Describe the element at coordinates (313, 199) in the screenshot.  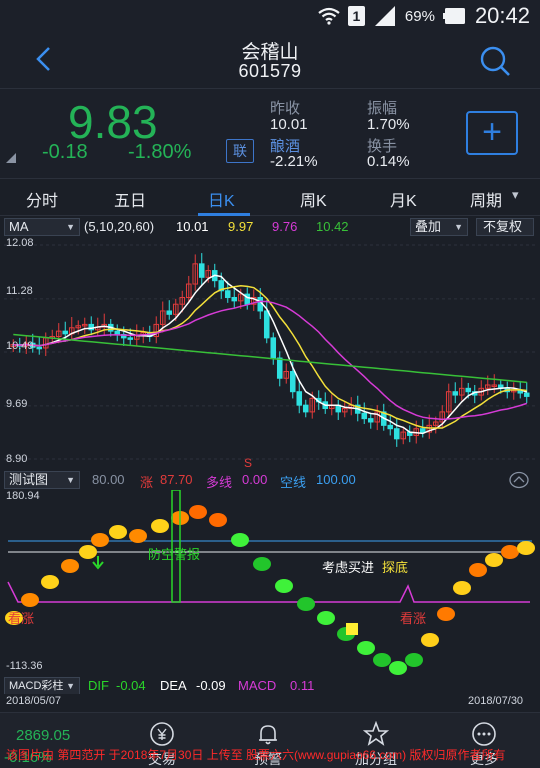
I see `tab-weekly-k: 周K` at that location.